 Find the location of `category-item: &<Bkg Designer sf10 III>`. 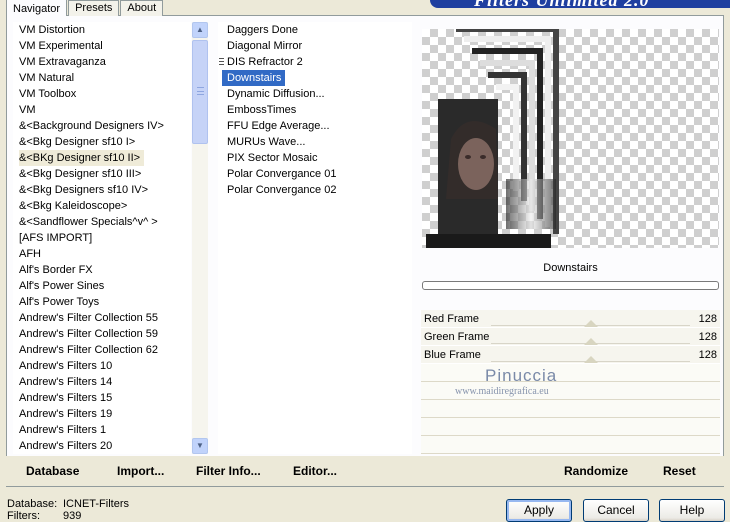

category-item: &<Bkg Designer sf10 III> is located at coordinates (80, 174).